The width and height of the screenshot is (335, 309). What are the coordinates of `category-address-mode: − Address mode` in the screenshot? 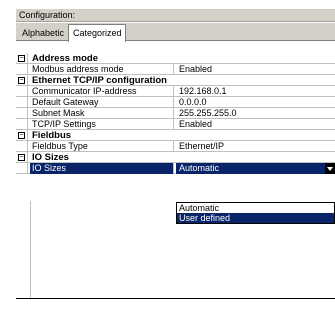 It's located at (175, 58).